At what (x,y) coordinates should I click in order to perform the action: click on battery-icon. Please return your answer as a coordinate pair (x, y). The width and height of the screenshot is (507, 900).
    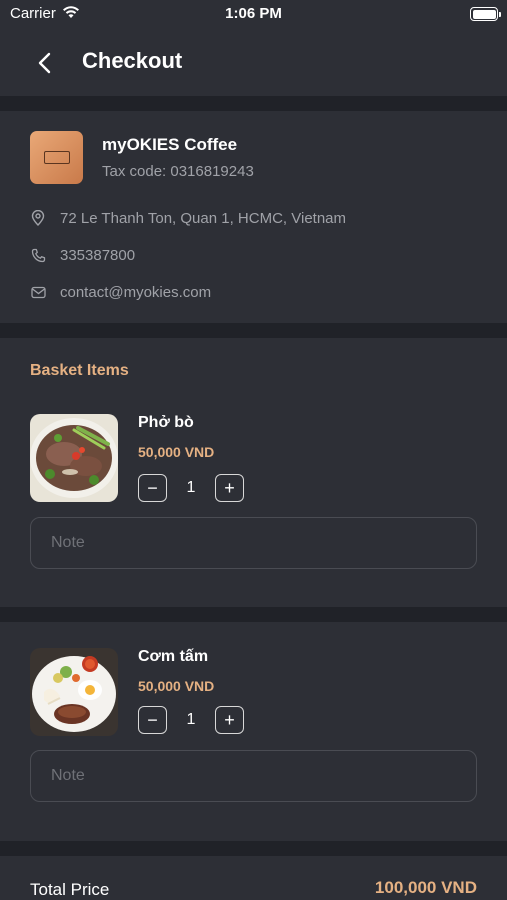
    Looking at the image, I should click on (485, 14).